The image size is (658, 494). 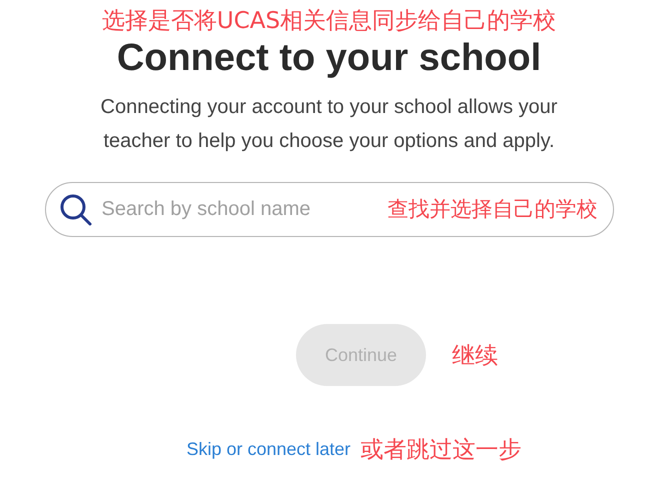 What do you see at coordinates (329, 58) in the screenshot?
I see `page-title: Connect to your school` at bounding box center [329, 58].